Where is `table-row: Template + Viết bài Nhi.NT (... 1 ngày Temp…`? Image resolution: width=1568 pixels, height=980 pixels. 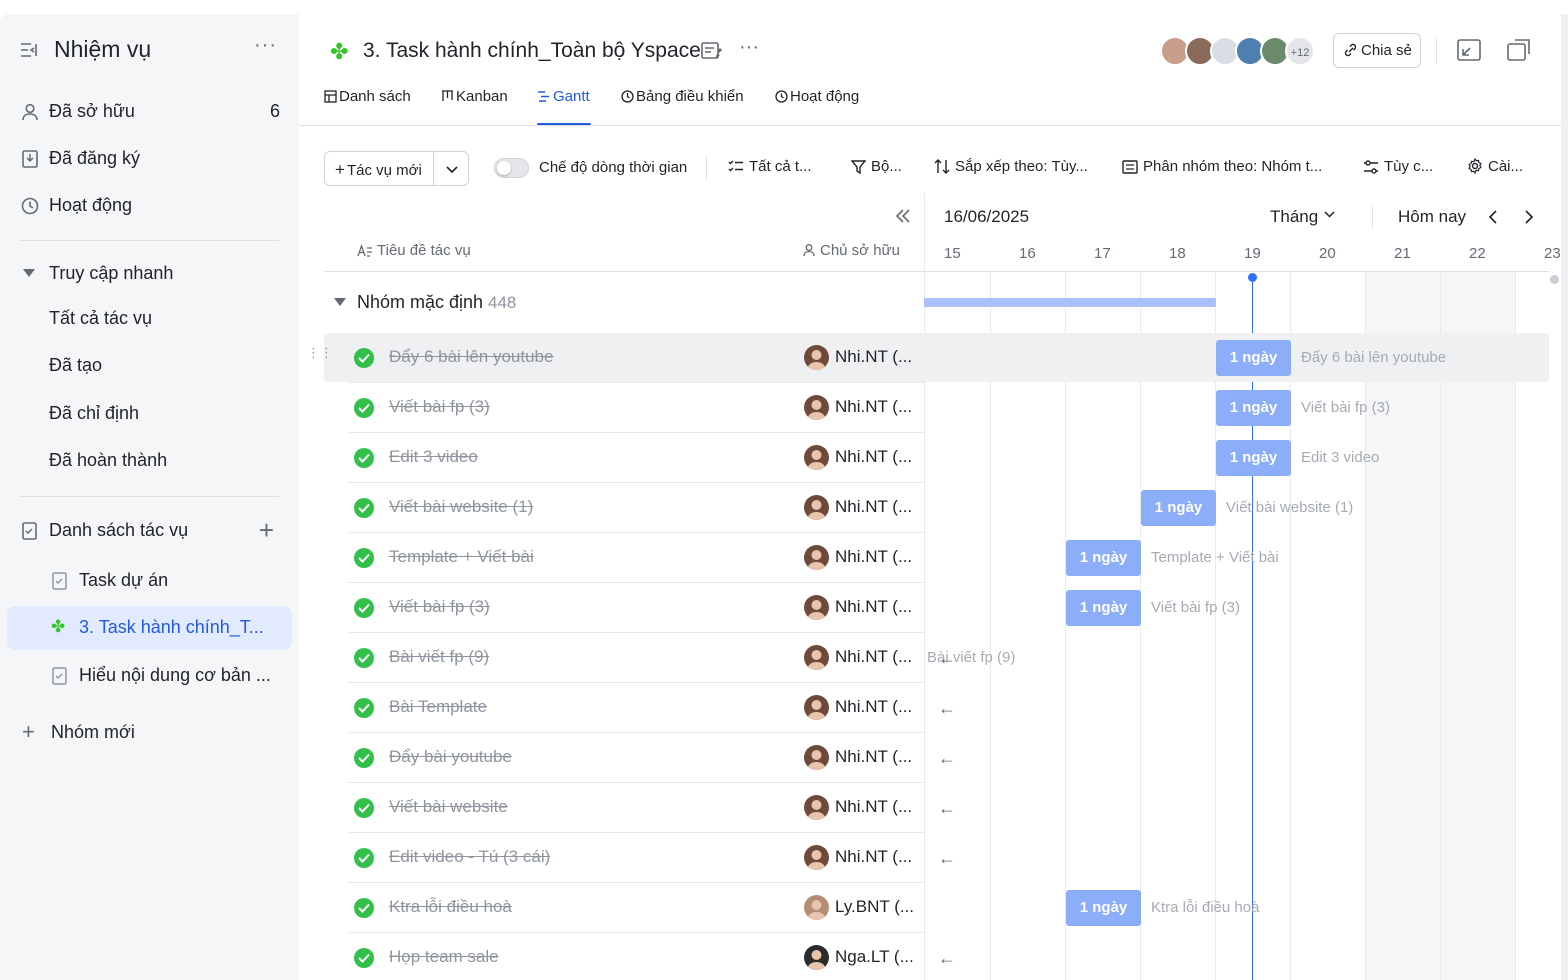
table-row: Template + Viết bài Nhi.NT (... 1 ngày Temp… is located at coordinates (784, 558).